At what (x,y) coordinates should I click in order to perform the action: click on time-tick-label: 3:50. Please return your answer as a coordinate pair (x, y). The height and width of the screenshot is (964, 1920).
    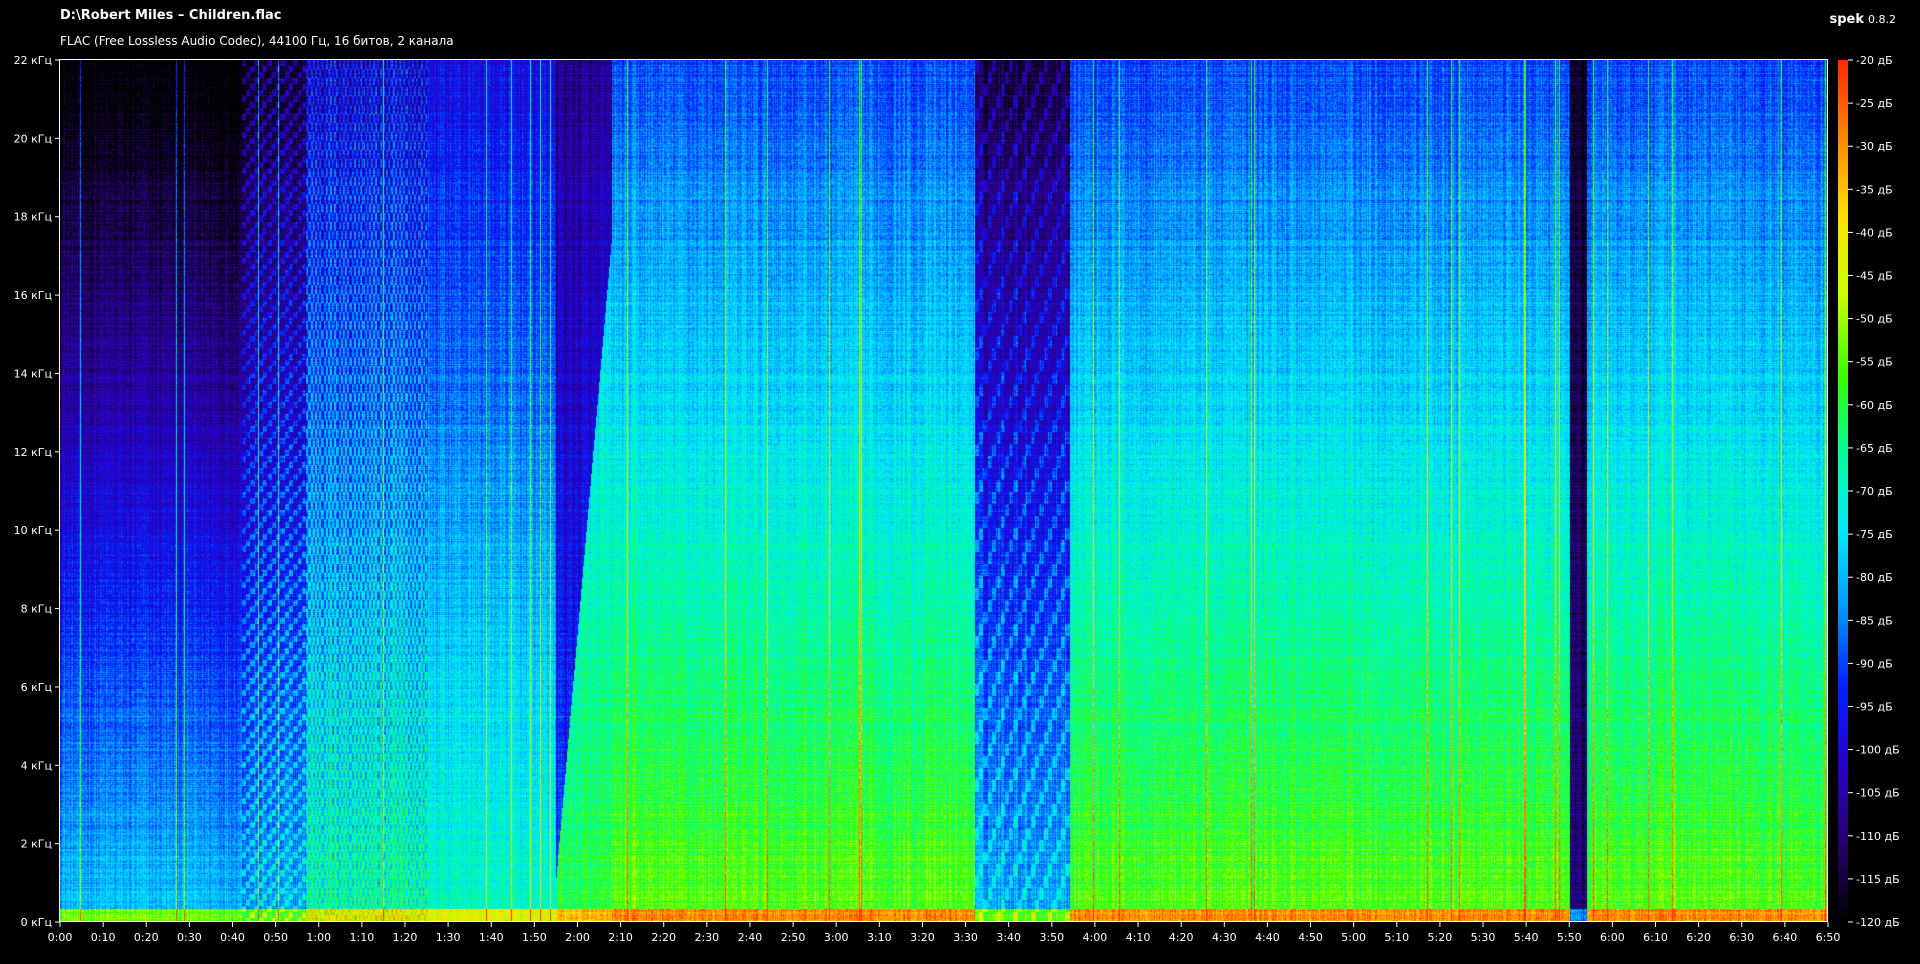
    Looking at the image, I should click on (1051, 937).